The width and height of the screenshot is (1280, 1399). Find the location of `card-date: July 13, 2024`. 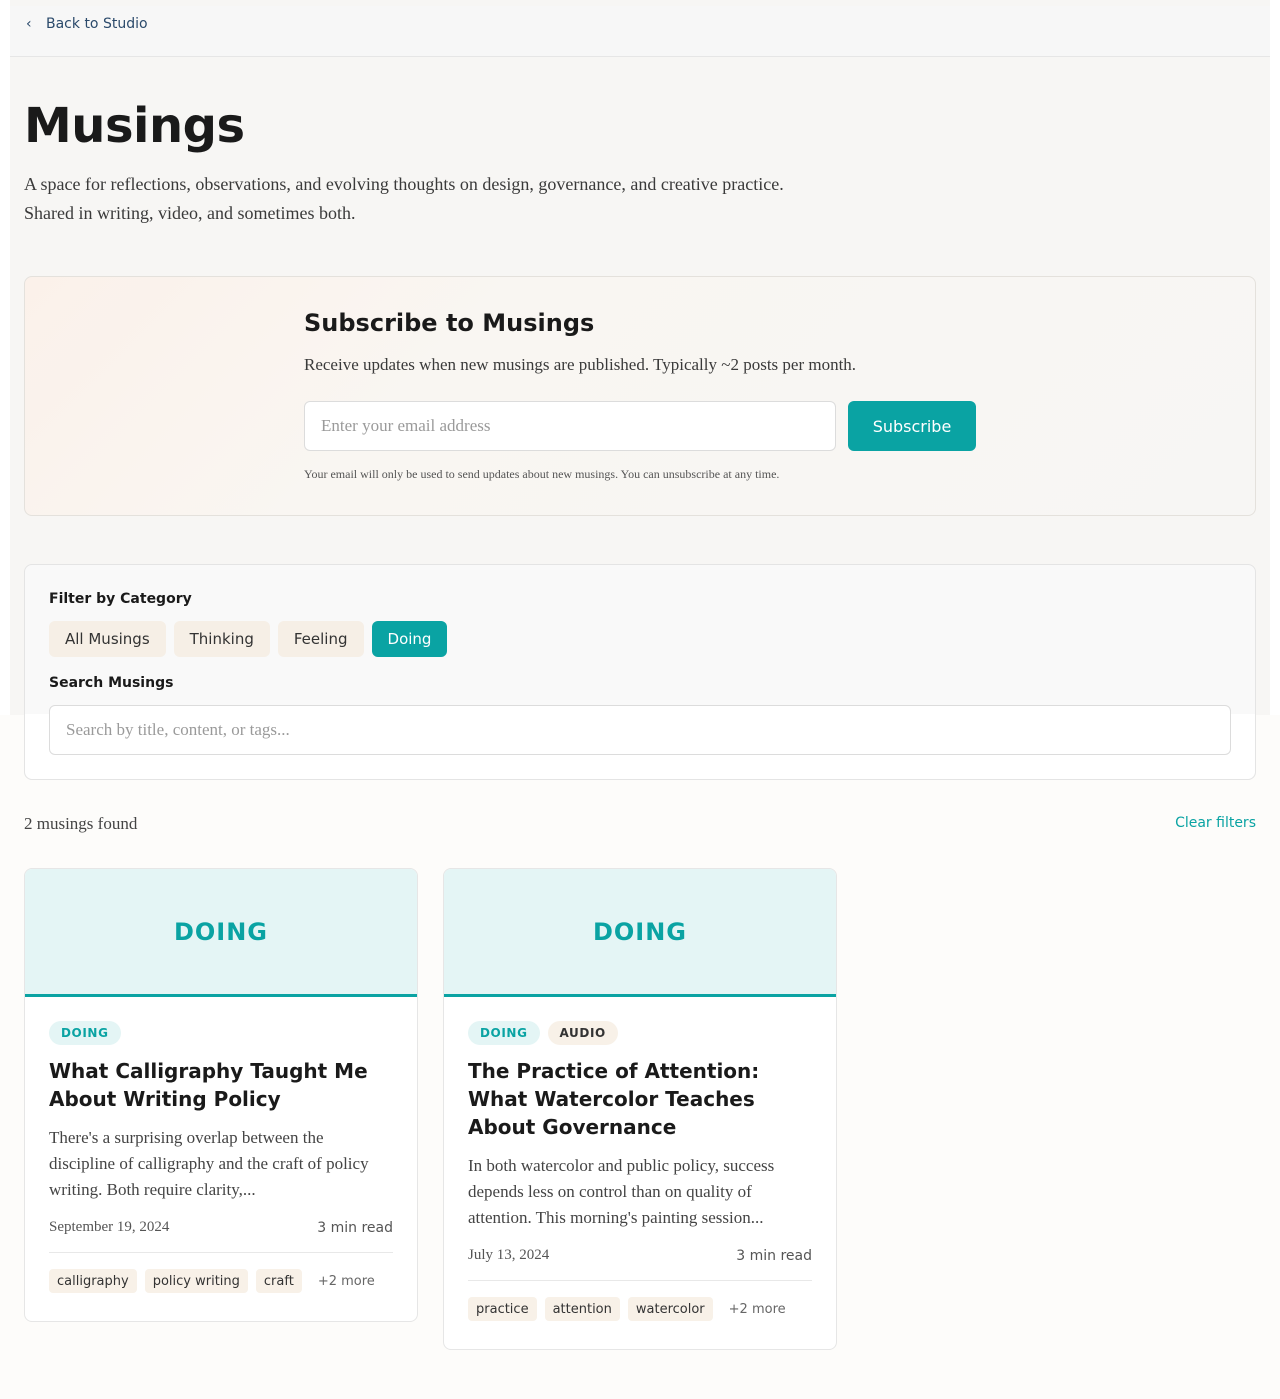

card-date: July 13, 2024 is located at coordinates (509, 1255).